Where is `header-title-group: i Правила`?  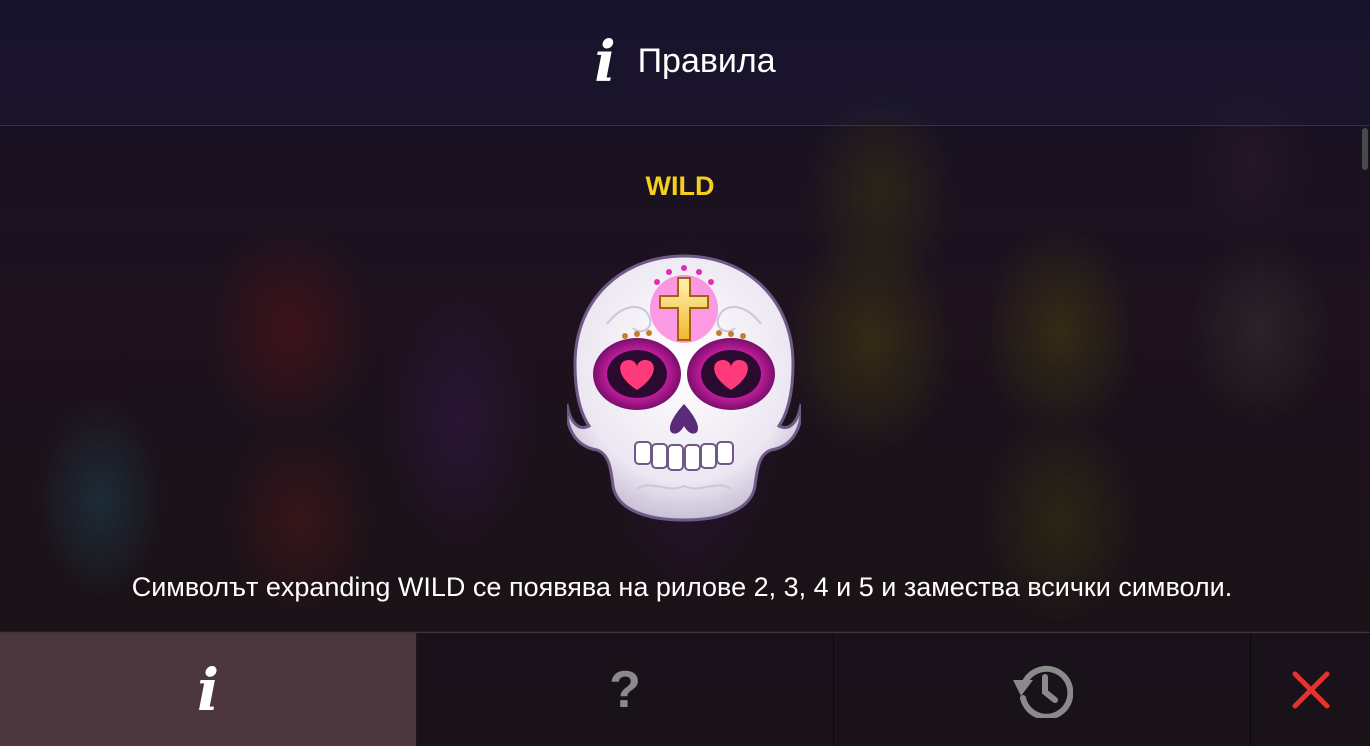
header-title-group: i Правила is located at coordinates (684, 62).